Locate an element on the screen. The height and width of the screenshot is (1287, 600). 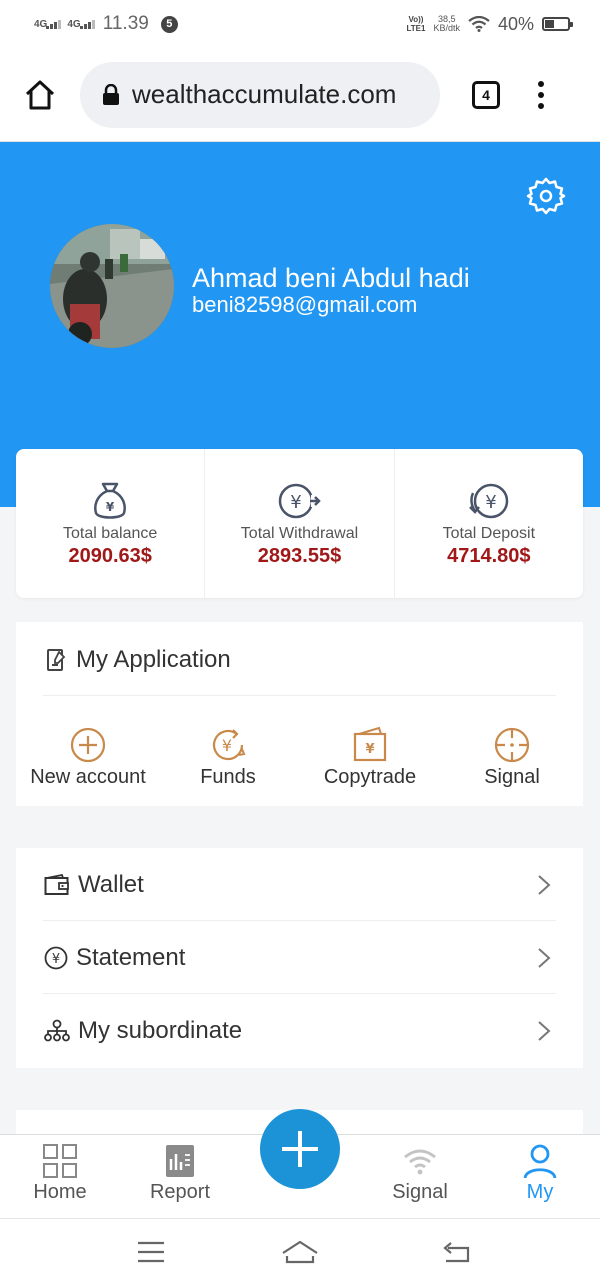
network-indicator-2: 4G is located at coordinates (81, 24).